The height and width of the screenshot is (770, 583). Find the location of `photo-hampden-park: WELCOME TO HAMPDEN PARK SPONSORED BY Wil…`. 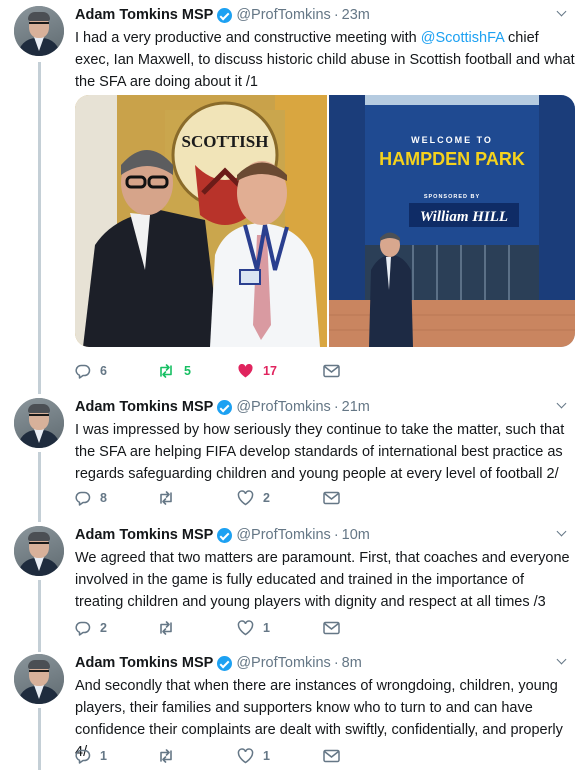

photo-hampden-park: WELCOME TO HAMPDEN PARK SPONSORED BY Wil… is located at coordinates (452, 221).